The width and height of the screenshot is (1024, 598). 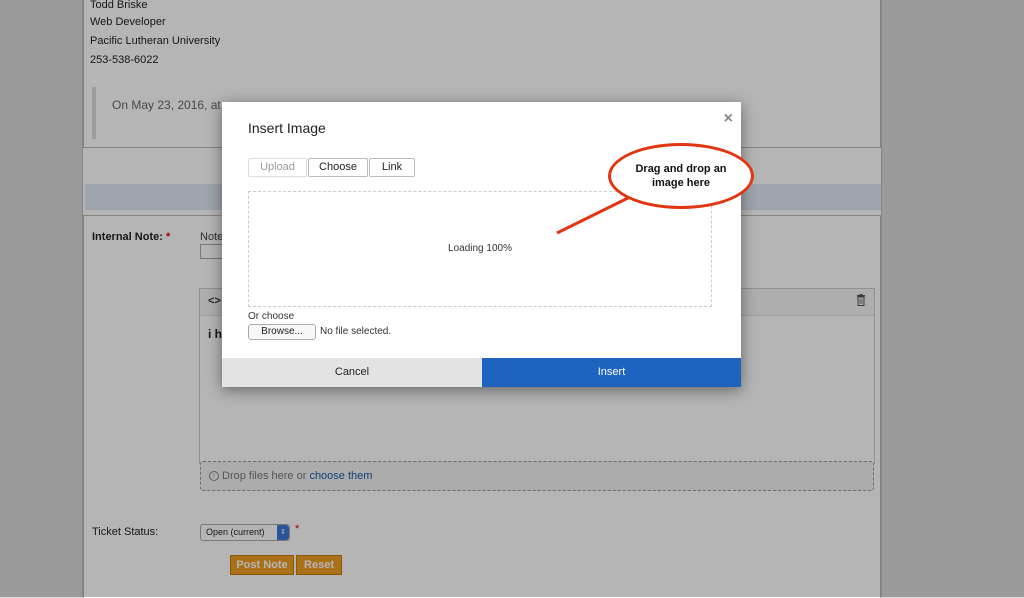 What do you see at coordinates (681, 169) in the screenshot?
I see `callout-line-1: Drag and drop an` at bounding box center [681, 169].